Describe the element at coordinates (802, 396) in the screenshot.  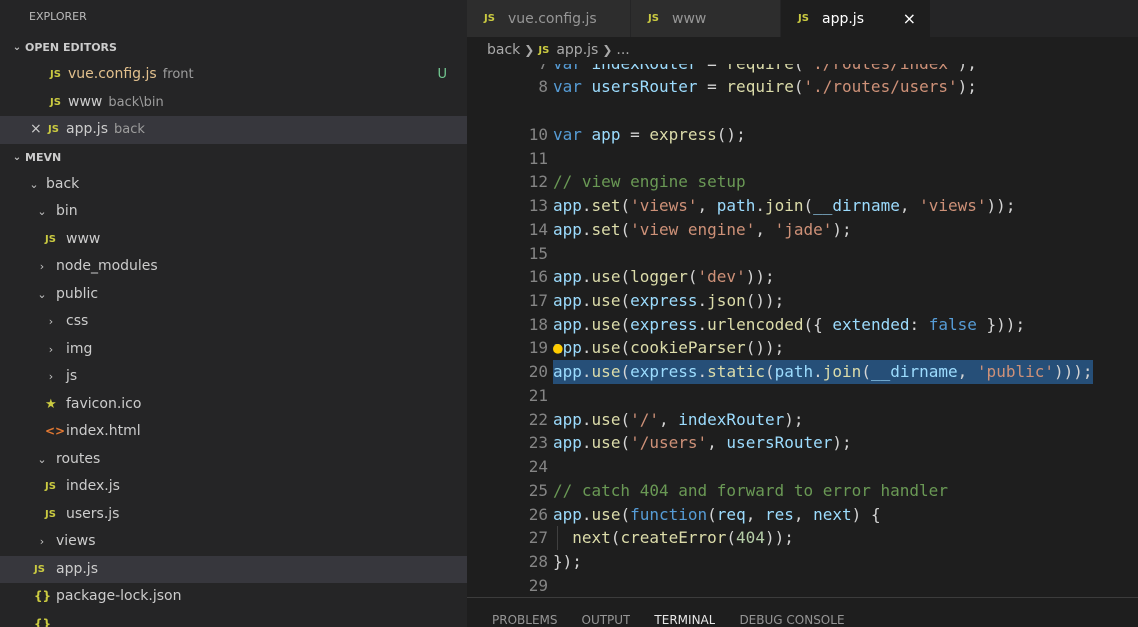
I see `code-line: 21` at that location.